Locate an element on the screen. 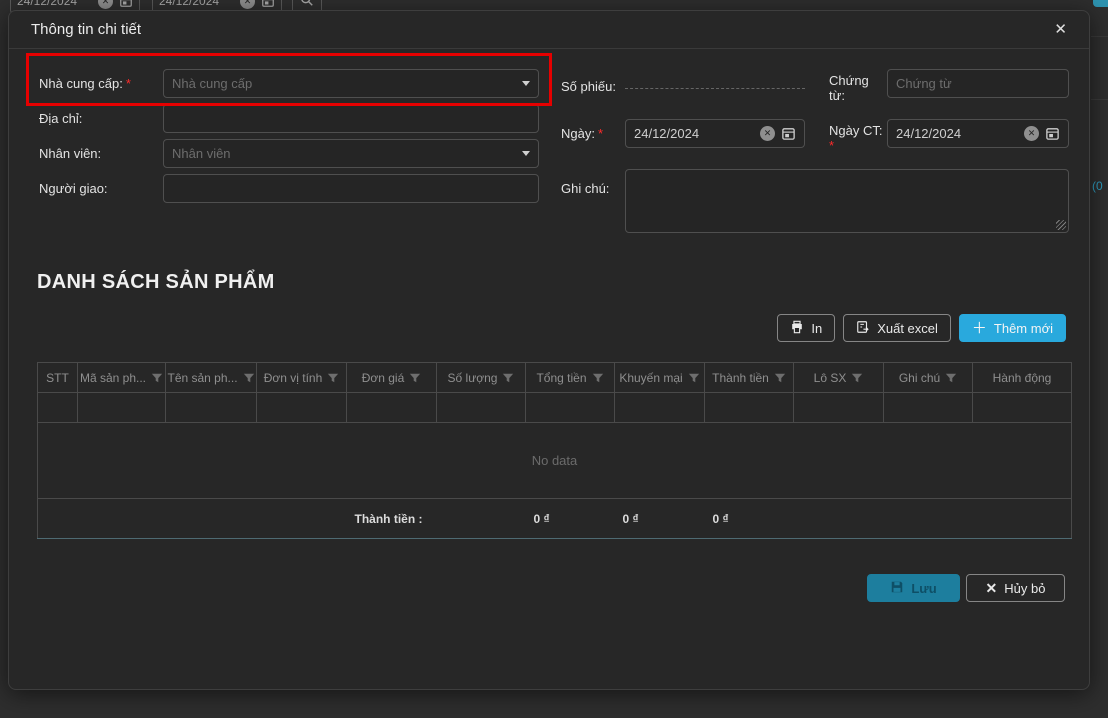  column-header: Số lượng is located at coordinates (481, 377).